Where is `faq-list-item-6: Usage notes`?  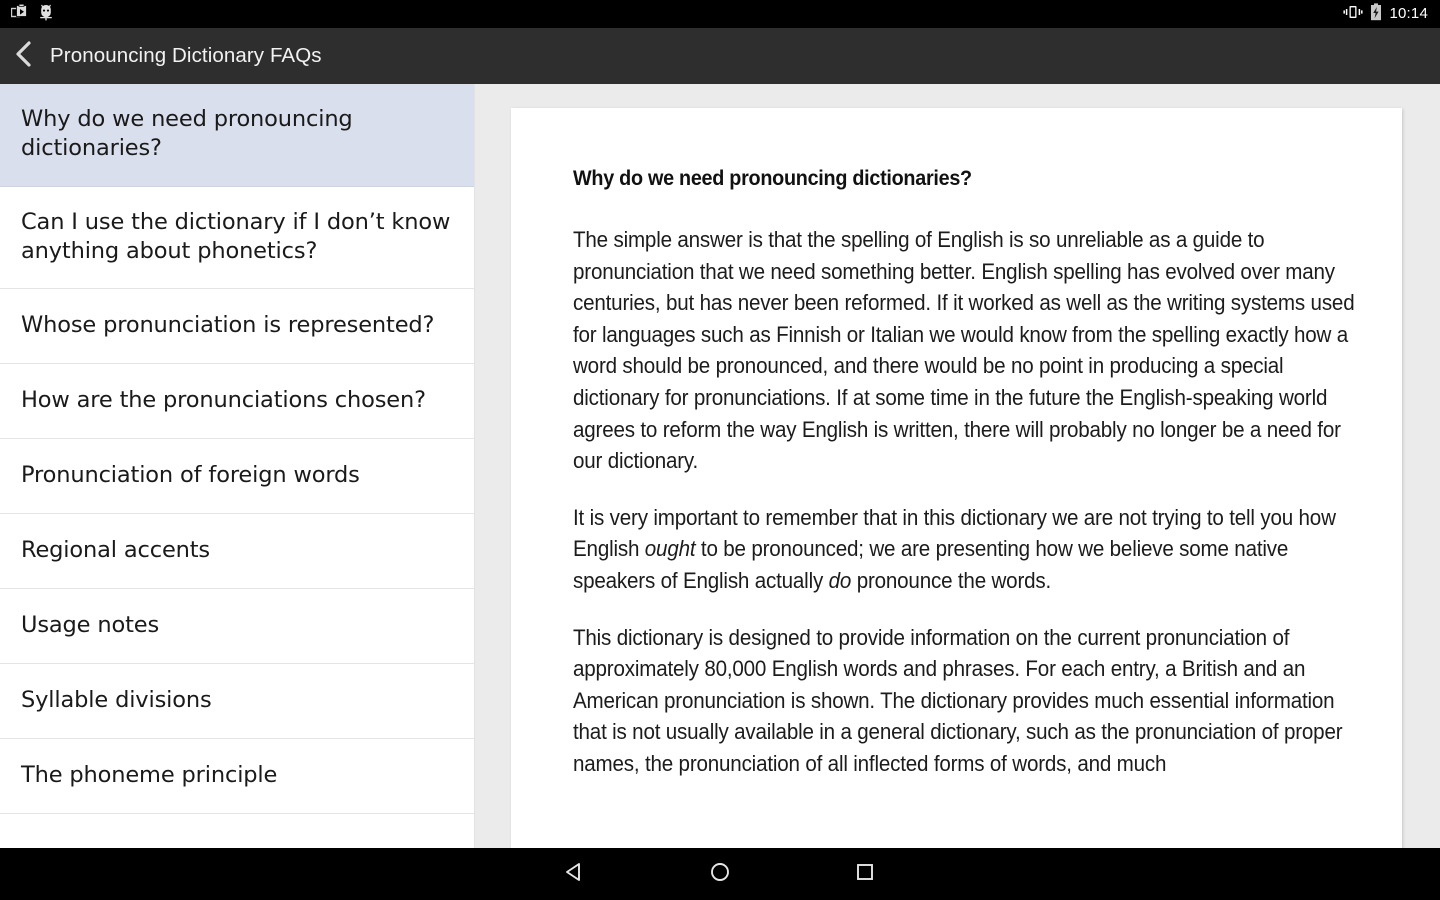 faq-list-item-6: Usage notes is located at coordinates (237, 626).